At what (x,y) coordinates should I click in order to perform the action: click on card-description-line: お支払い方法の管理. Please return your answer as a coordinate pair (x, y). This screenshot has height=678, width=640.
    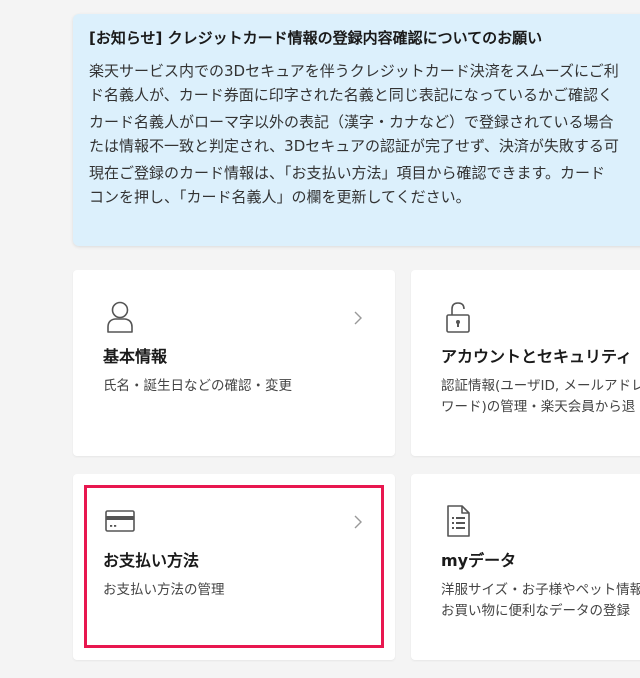
    Looking at the image, I should click on (164, 590).